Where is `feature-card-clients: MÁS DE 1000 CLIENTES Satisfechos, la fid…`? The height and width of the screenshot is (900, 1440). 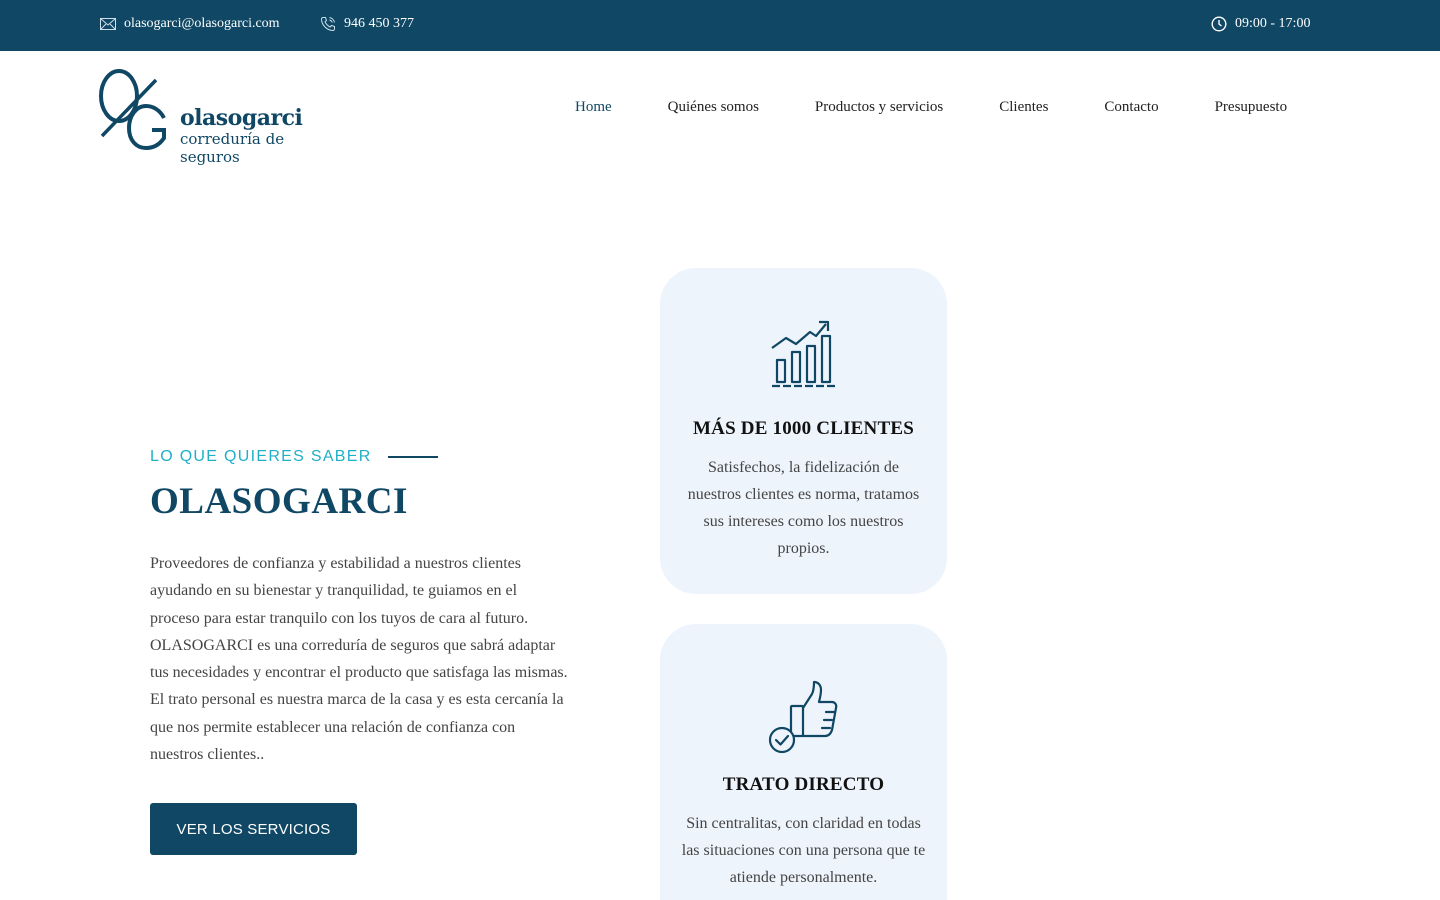
feature-card-clients: MÁS DE 1000 CLIENTES Satisfechos, la fid… is located at coordinates (803, 431).